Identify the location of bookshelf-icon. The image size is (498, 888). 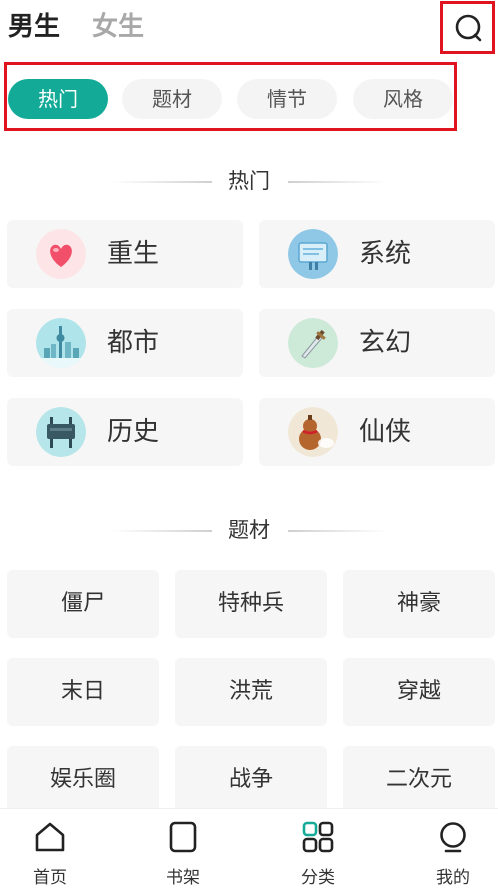
(183, 837).